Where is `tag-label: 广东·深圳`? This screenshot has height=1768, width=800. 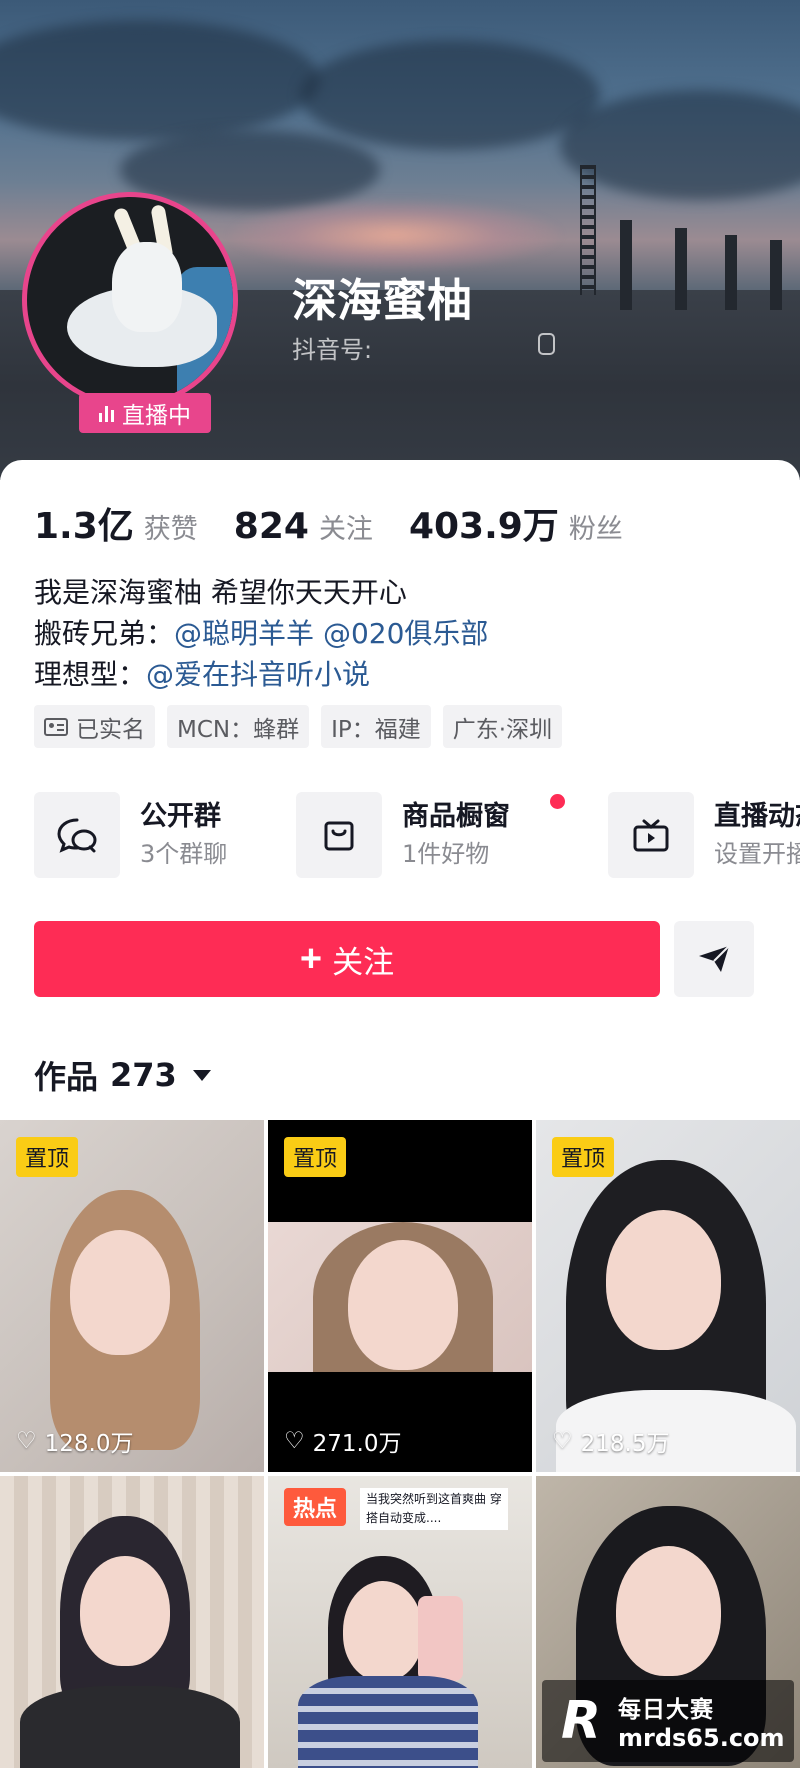 tag-label: 广东·深圳 is located at coordinates (502, 729).